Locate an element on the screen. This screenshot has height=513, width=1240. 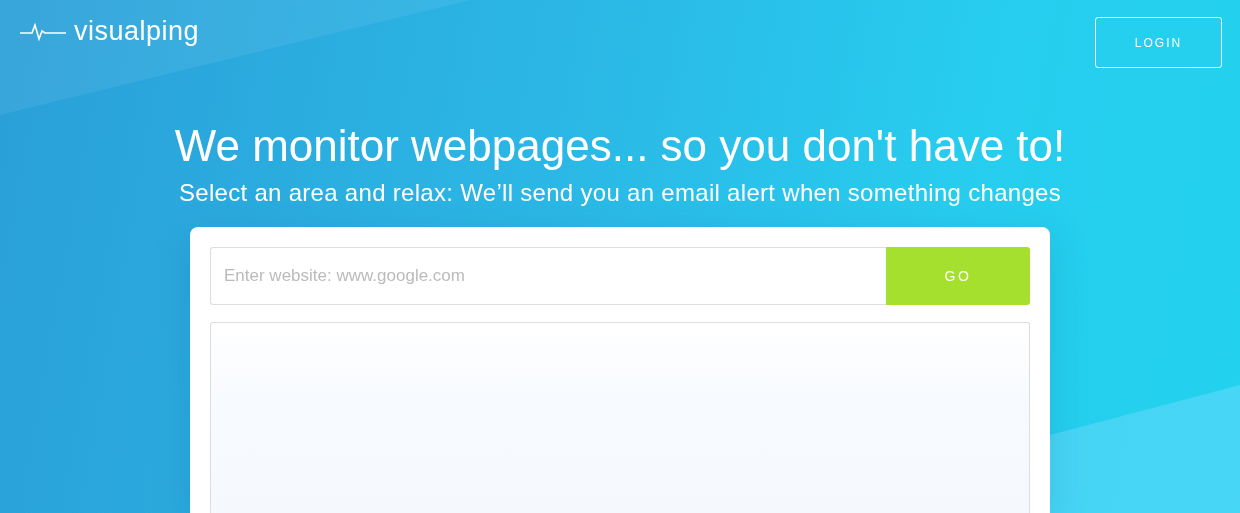
url-field: Enter website: www.google.com is located at coordinates (548, 276).